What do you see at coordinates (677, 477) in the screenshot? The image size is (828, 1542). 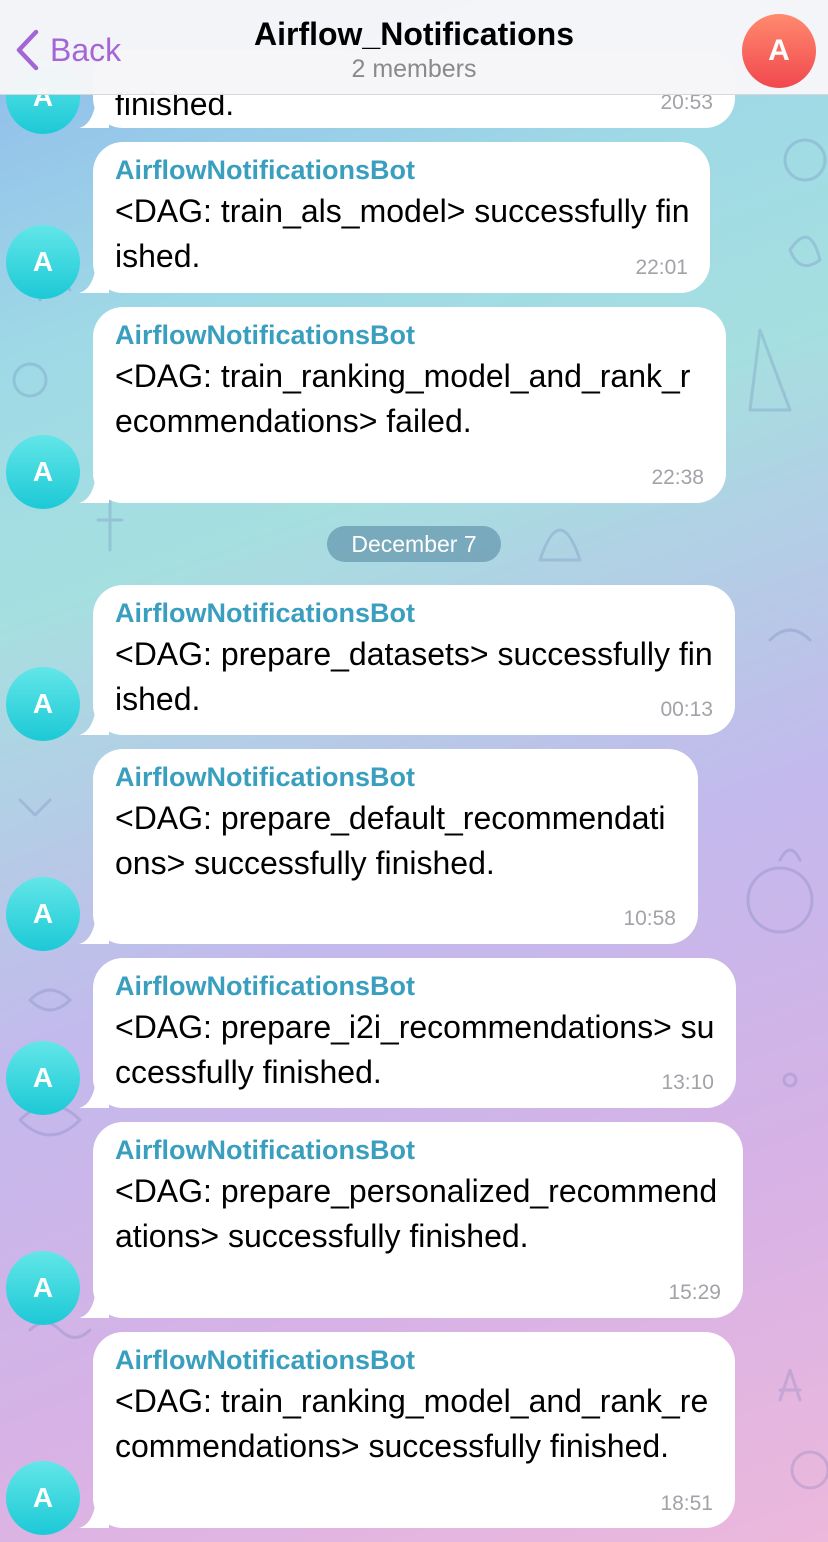 I see `message-time: 22:38` at bounding box center [677, 477].